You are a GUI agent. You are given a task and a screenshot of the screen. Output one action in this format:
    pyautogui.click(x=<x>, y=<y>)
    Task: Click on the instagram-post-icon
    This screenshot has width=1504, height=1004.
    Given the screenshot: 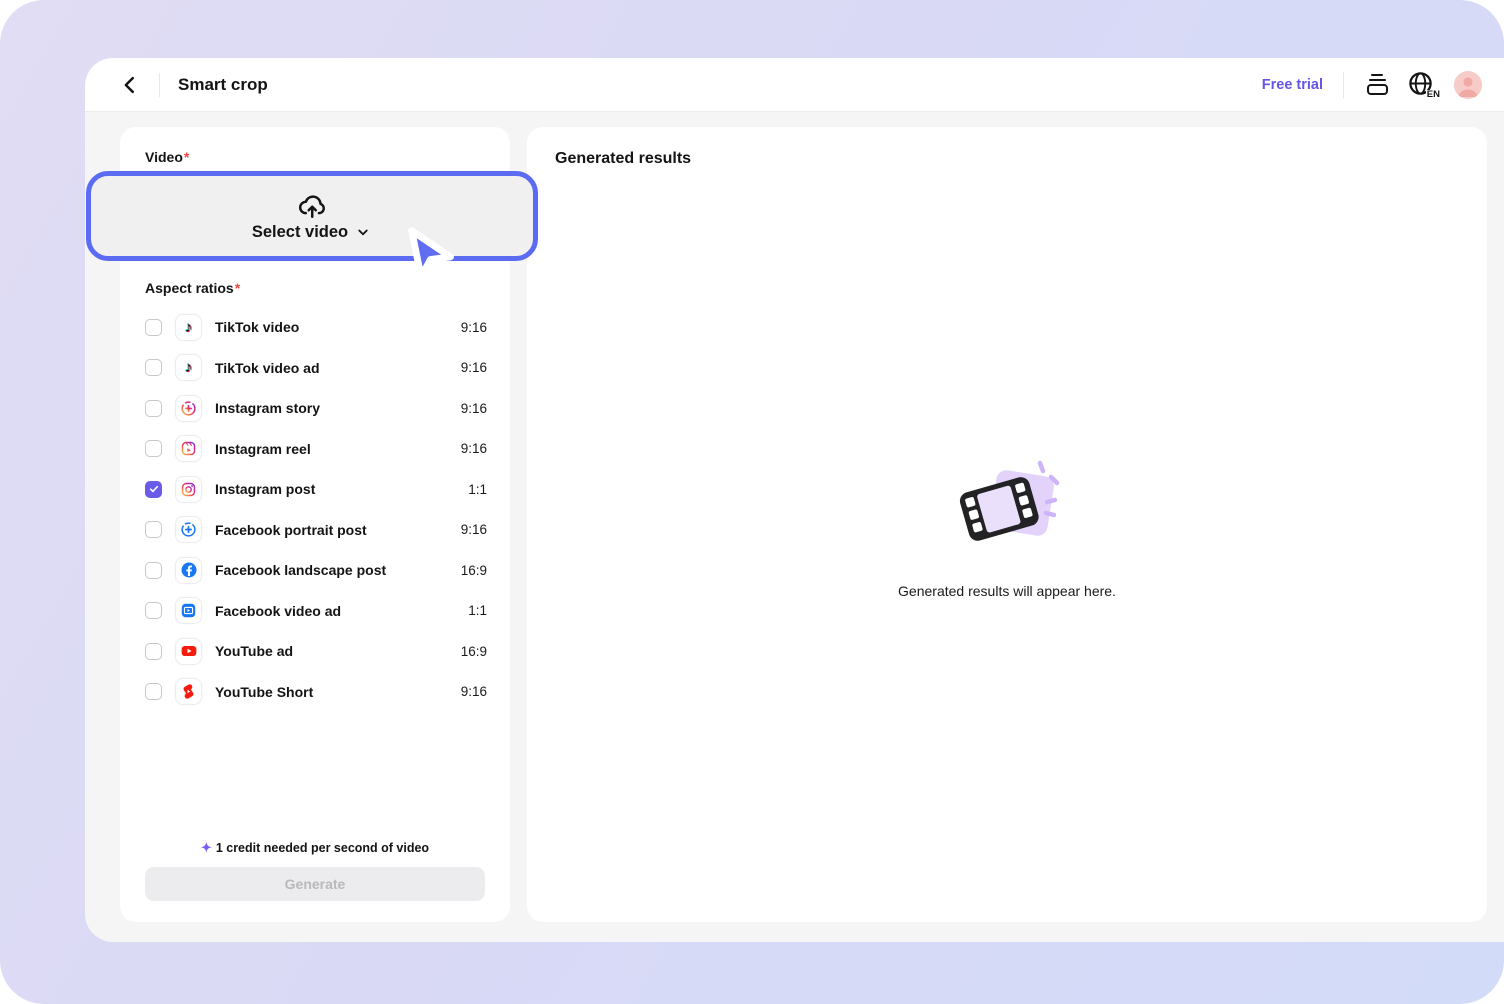 What is the action you would take?
    pyautogui.click(x=188, y=489)
    